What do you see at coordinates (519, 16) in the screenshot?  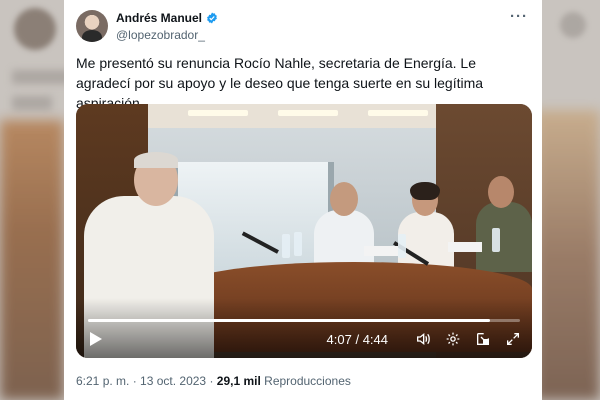 I see `more-options-button: ···` at bounding box center [519, 16].